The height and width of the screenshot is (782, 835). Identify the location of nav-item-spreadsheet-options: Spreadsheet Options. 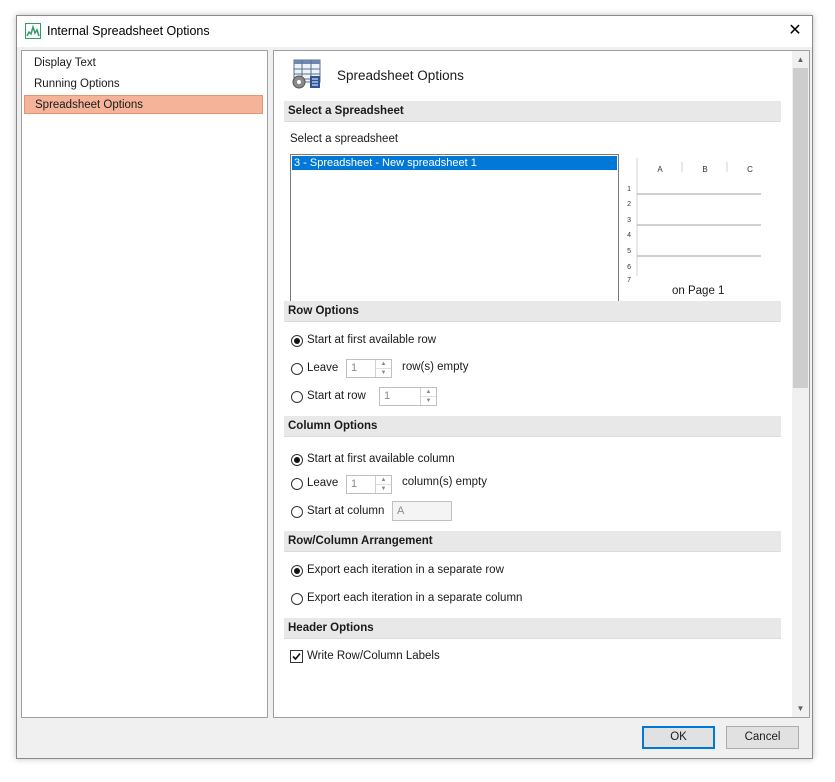
(143, 104).